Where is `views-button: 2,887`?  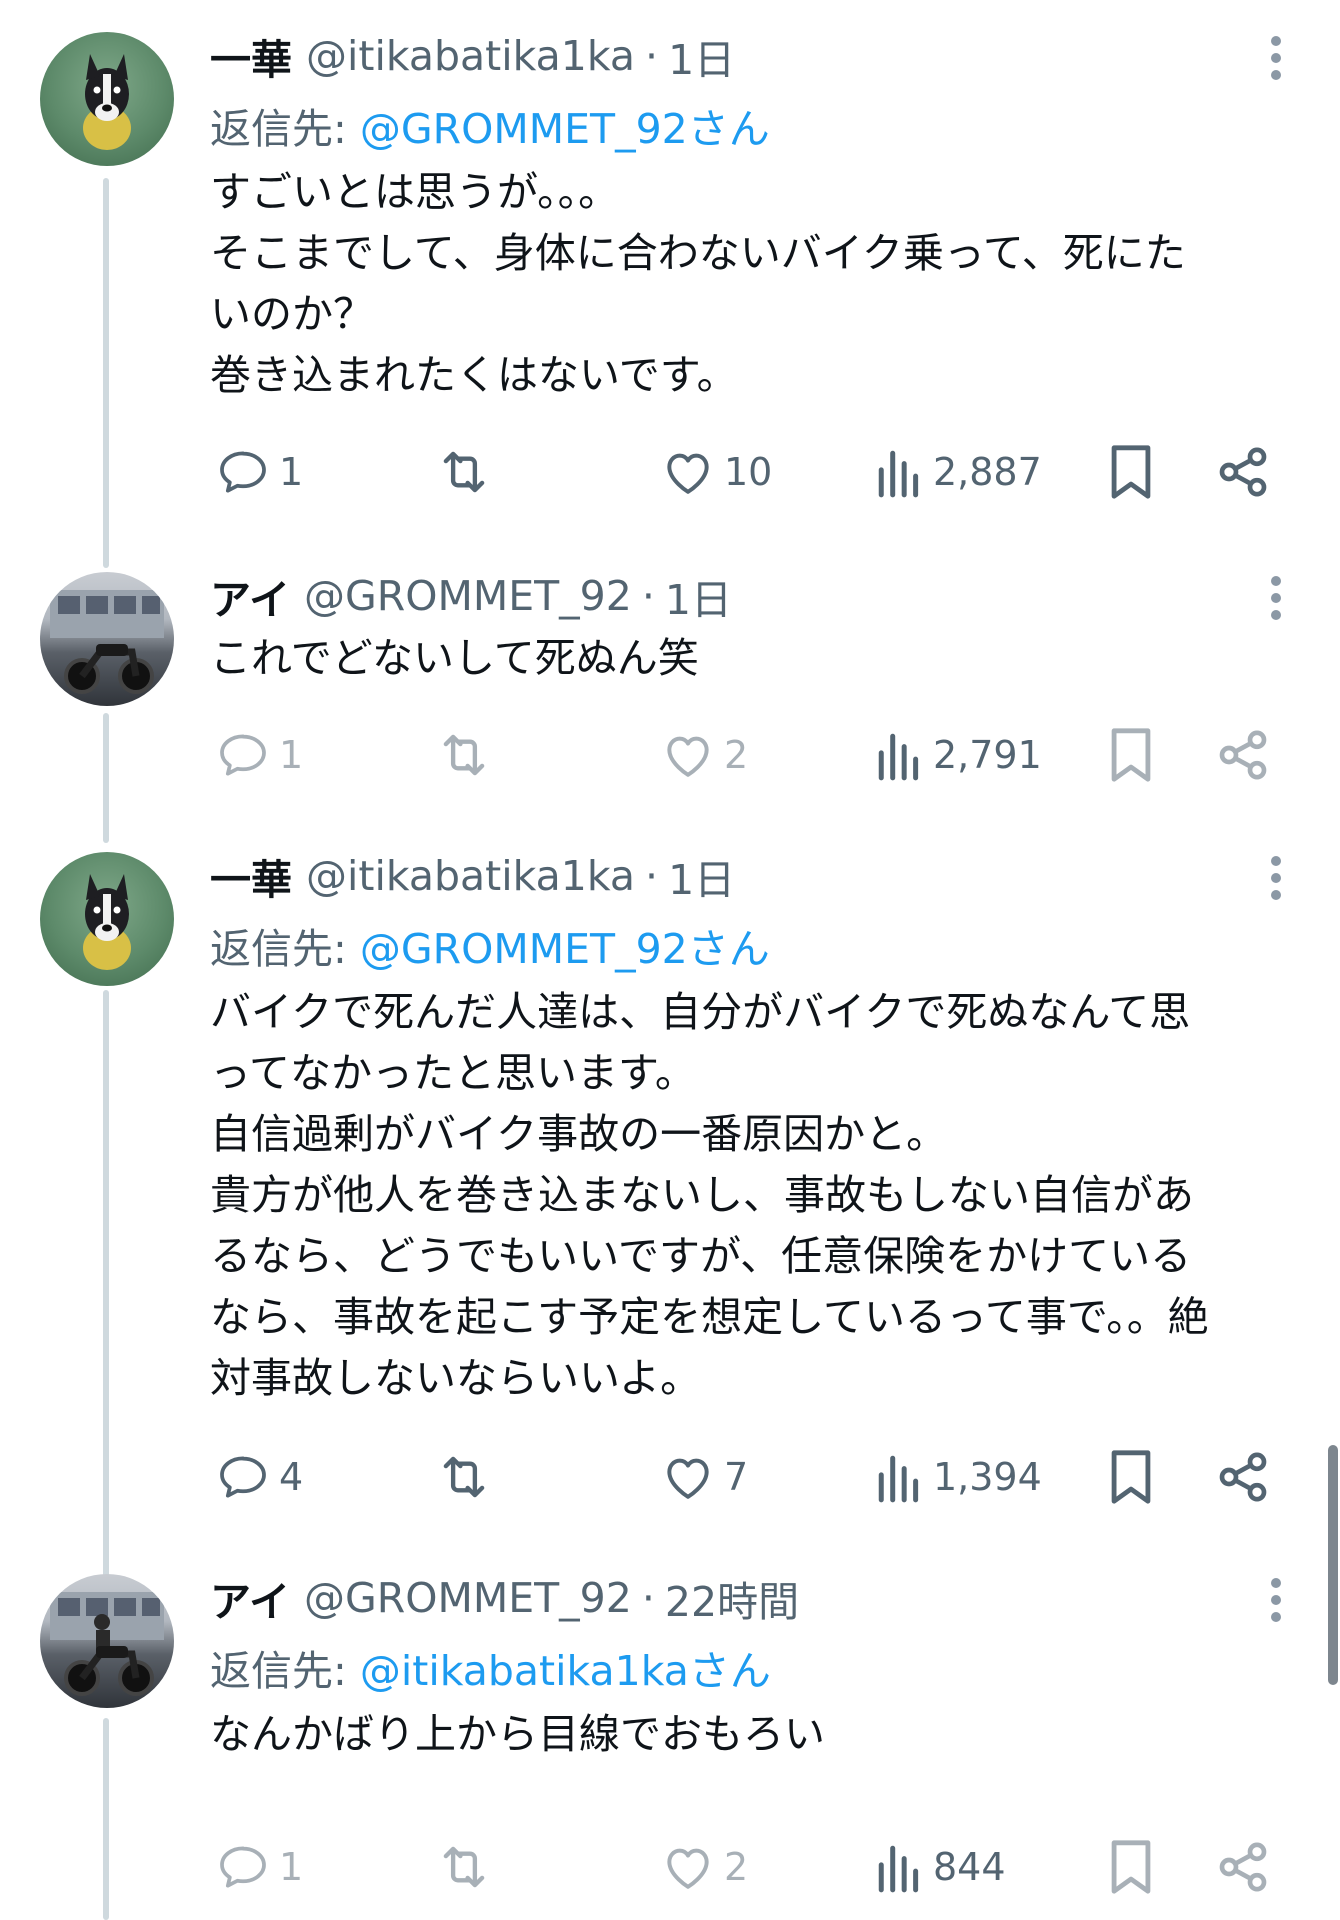
views-button: 2,887 is located at coordinates (958, 472).